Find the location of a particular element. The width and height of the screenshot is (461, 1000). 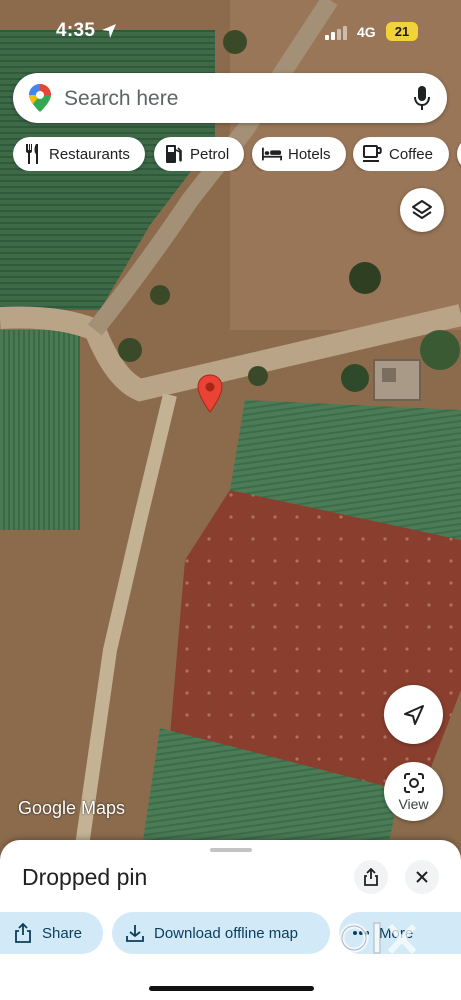

chip-label: Hotels is located at coordinates (309, 154).